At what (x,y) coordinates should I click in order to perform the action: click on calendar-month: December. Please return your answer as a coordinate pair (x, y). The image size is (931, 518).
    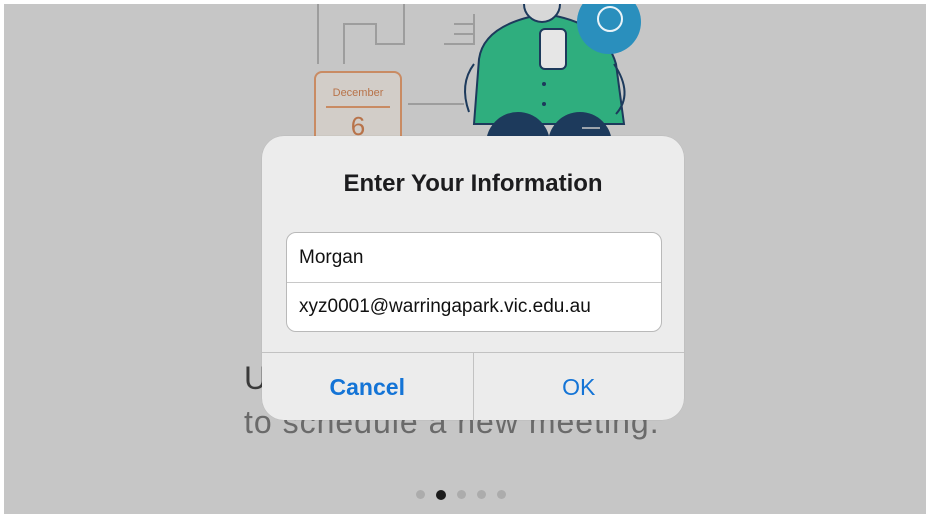
    Looking at the image, I should click on (358, 93).